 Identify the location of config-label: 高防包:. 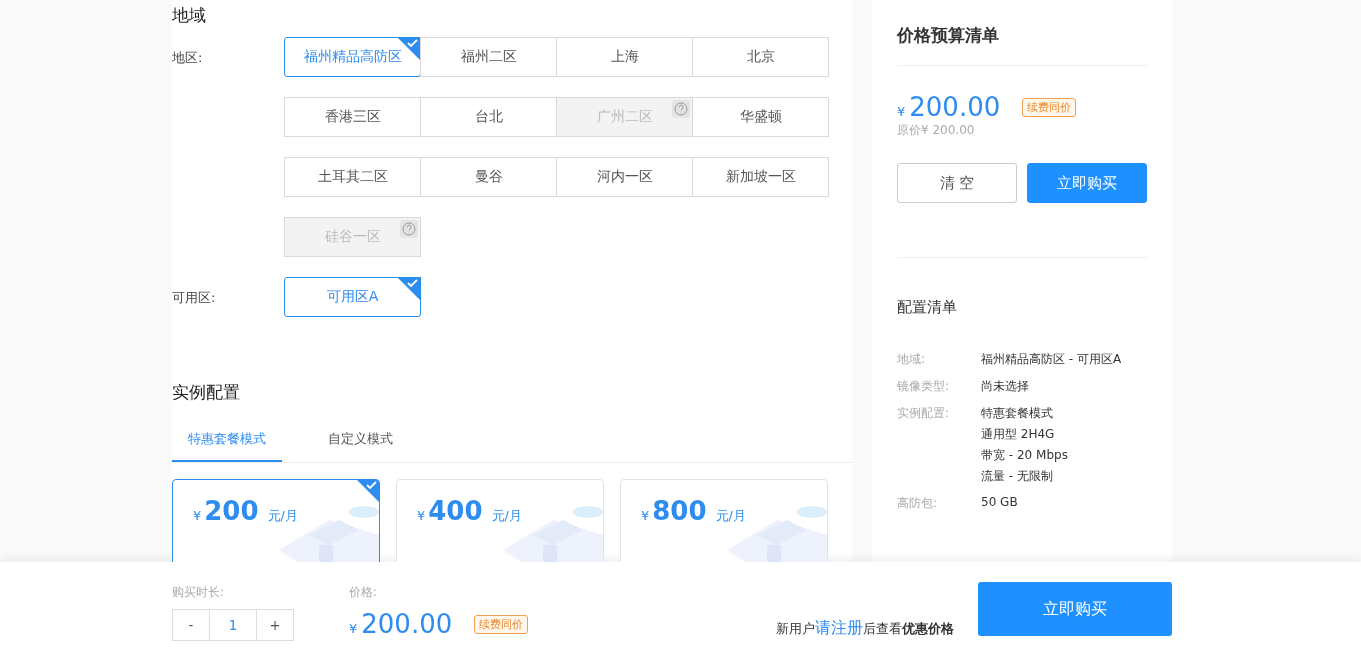
(918, 503).